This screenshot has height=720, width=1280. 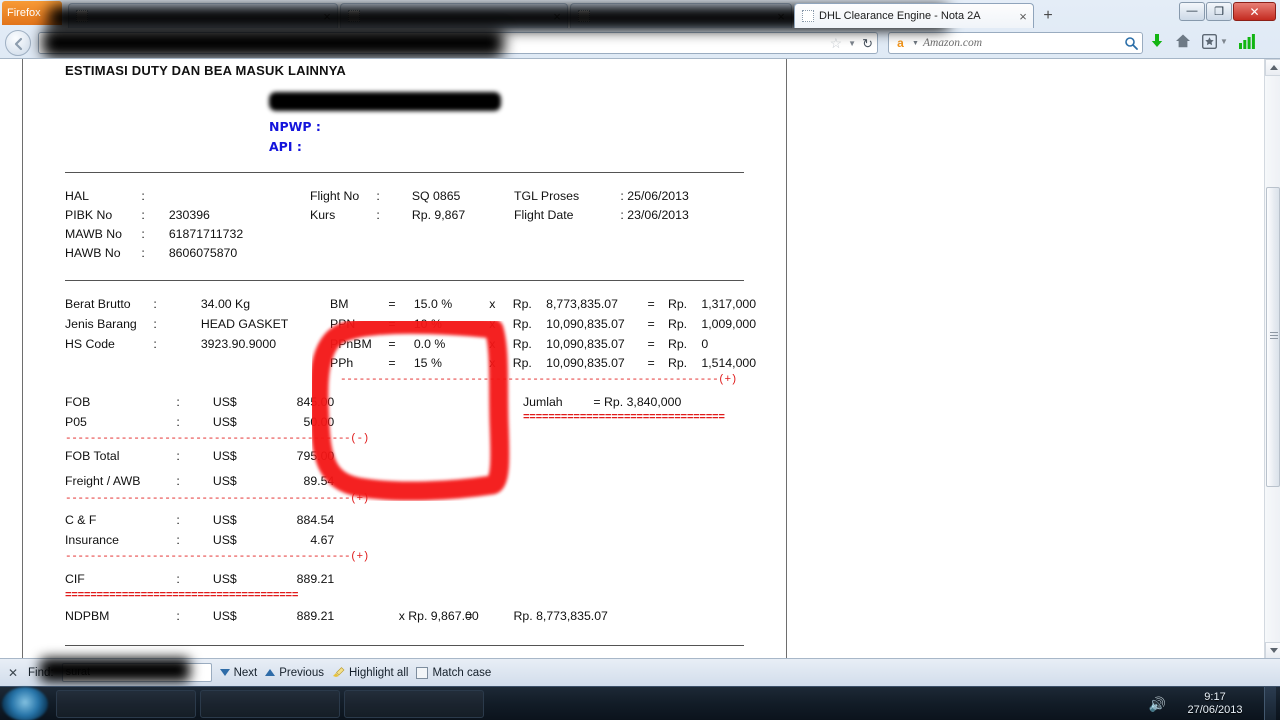 I want to click on search-input: Amazon.com, so click(x=1021, y=43).